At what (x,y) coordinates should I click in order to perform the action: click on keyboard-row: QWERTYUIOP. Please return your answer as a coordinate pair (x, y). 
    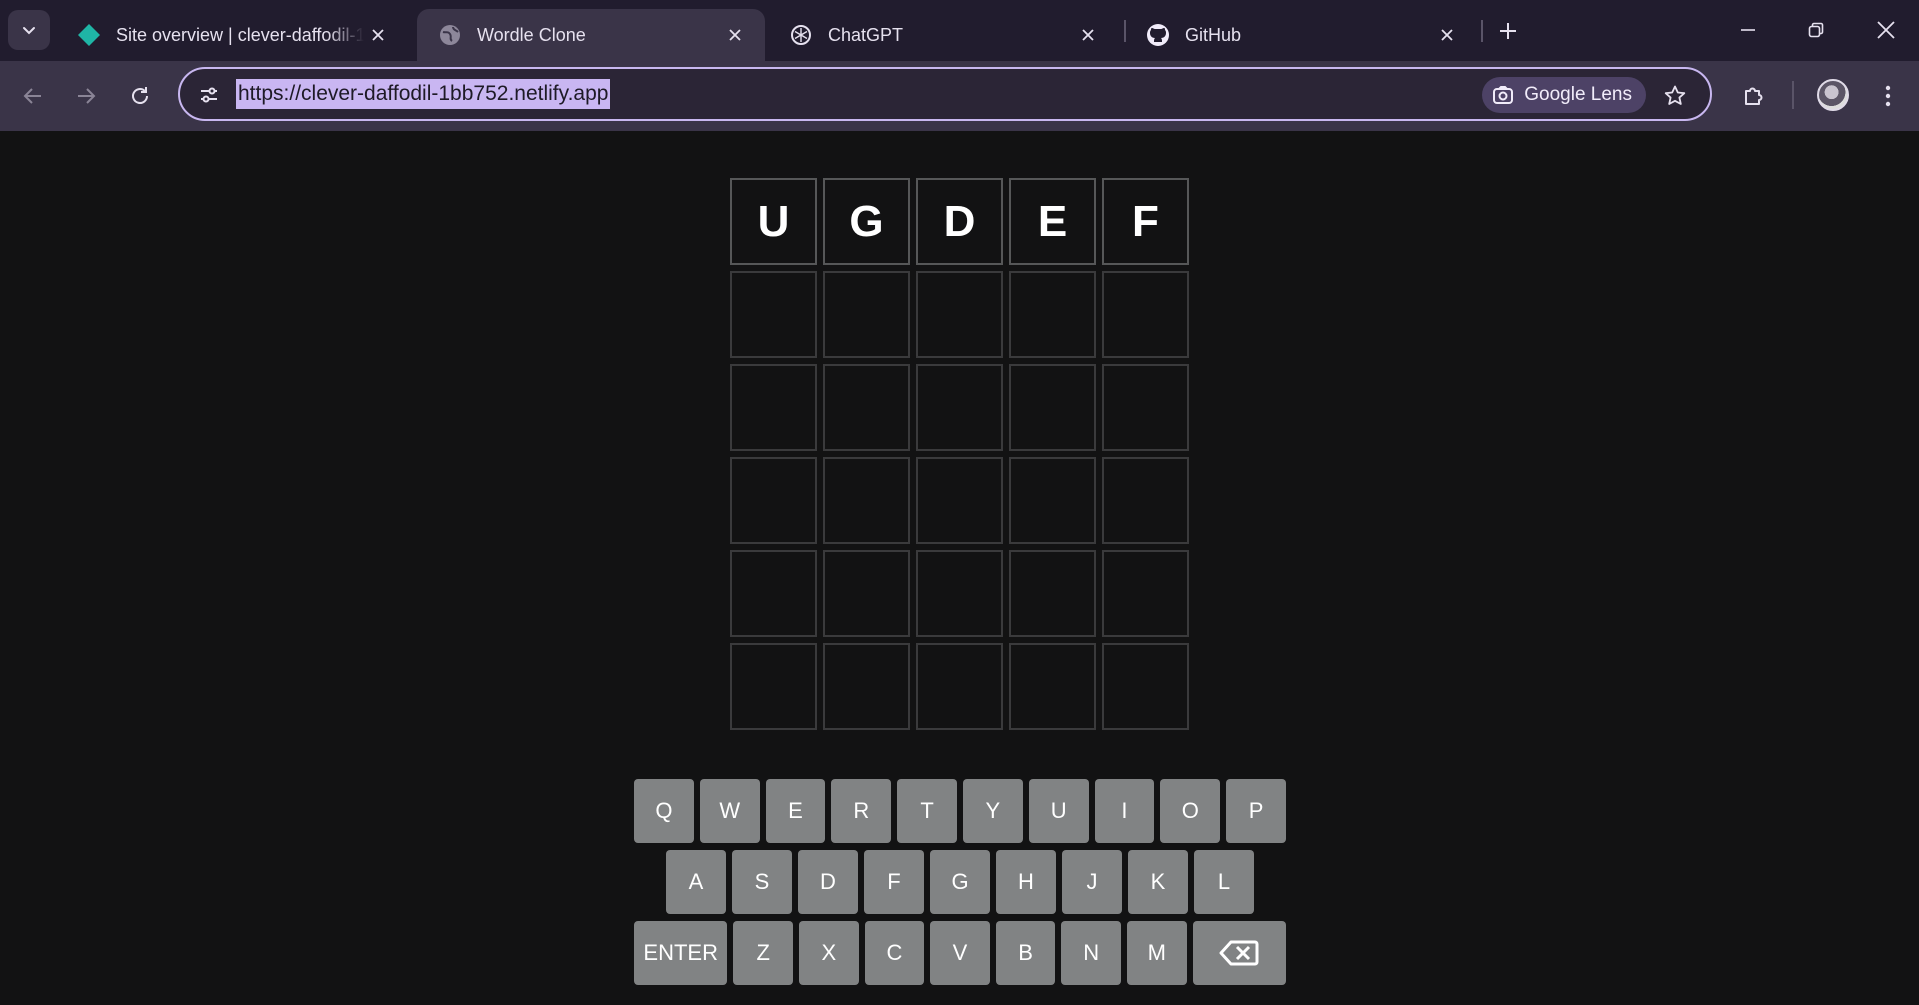
    Looking at the image, I should click on (960, 811).